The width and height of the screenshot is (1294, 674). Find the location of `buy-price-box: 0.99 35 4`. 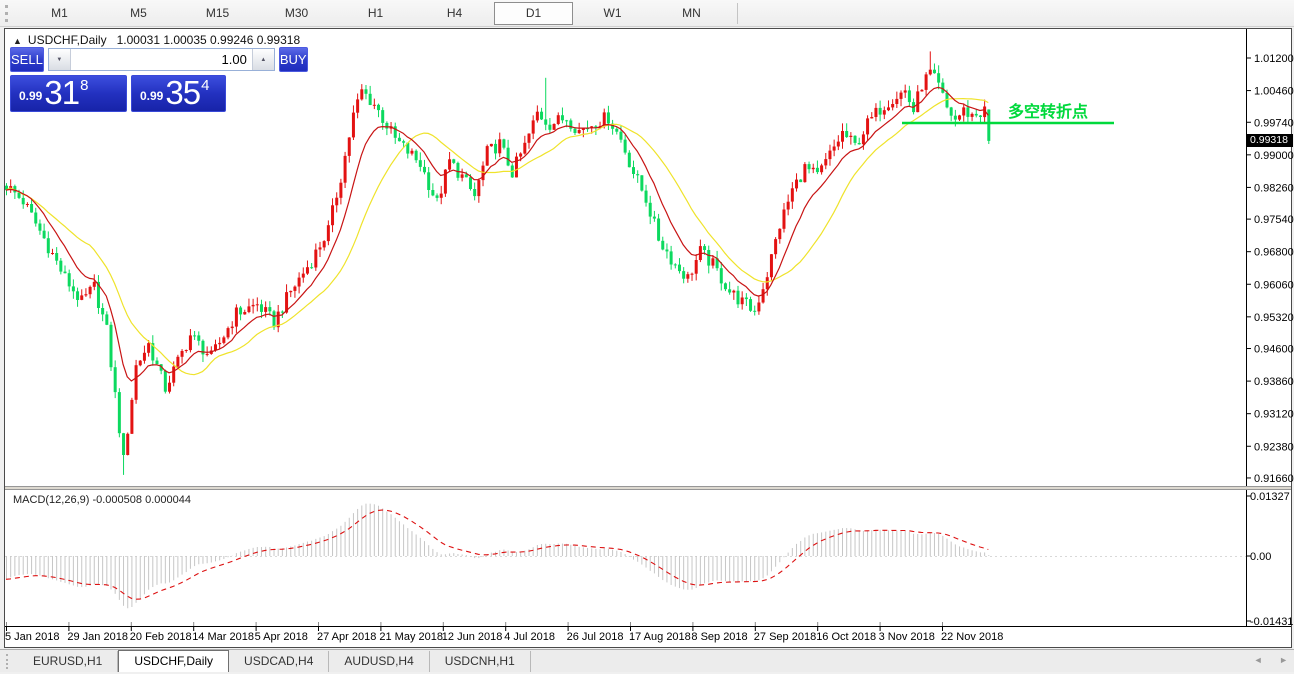

buy-price-box: 0.99 35 4 is located at coordinates (178, 93).